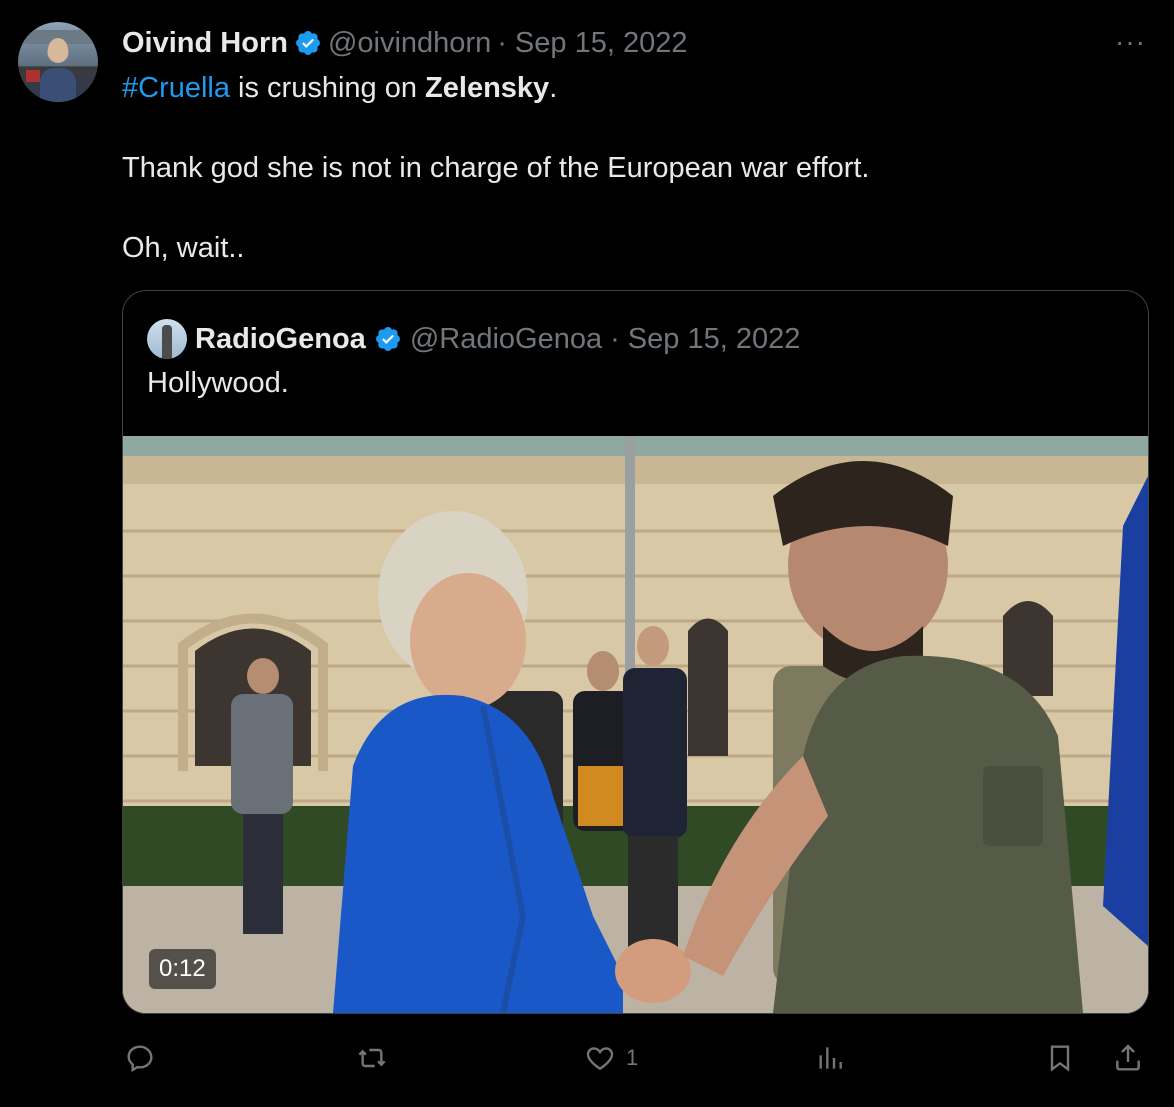 This screenshot has height=1107, width=1174. I want to click on tweet-date: · Sep 15, 2022, so click(592, 43).